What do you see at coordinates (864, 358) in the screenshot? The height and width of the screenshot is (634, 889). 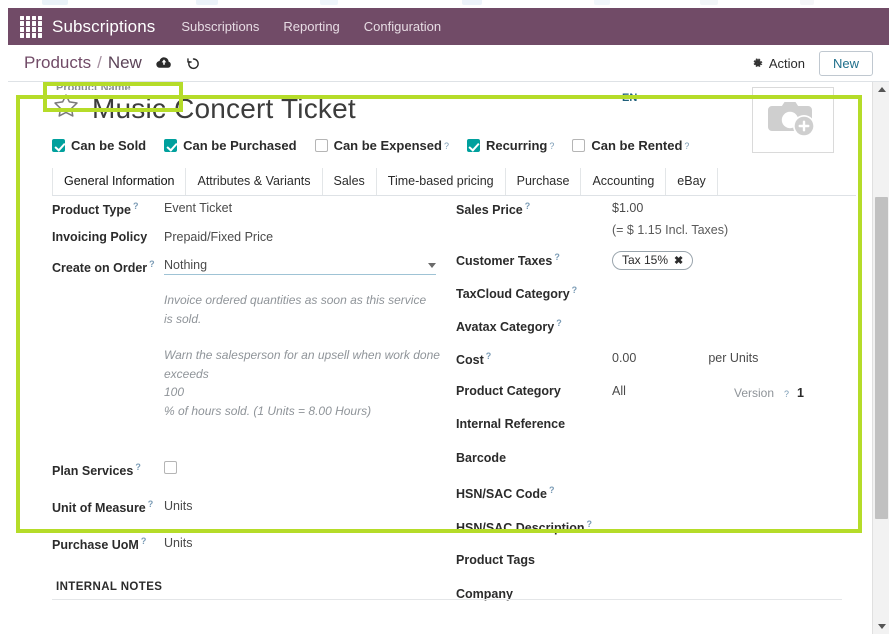 I see `page-right-margin` at bounding box center [864, 358].